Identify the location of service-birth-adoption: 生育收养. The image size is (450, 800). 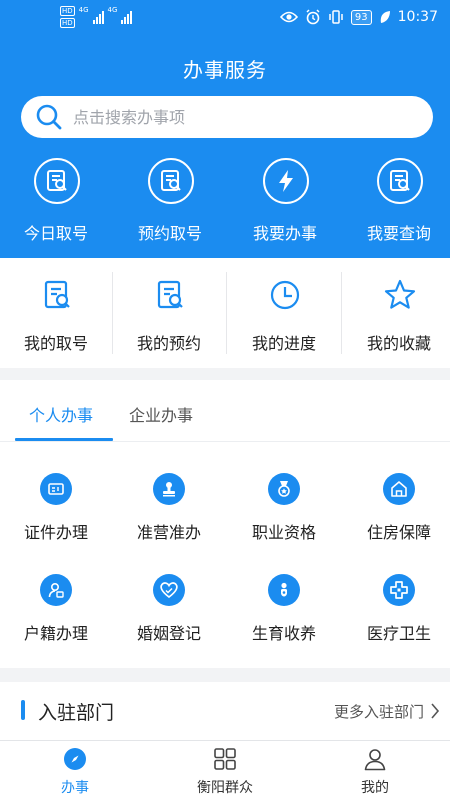
(284, 619).